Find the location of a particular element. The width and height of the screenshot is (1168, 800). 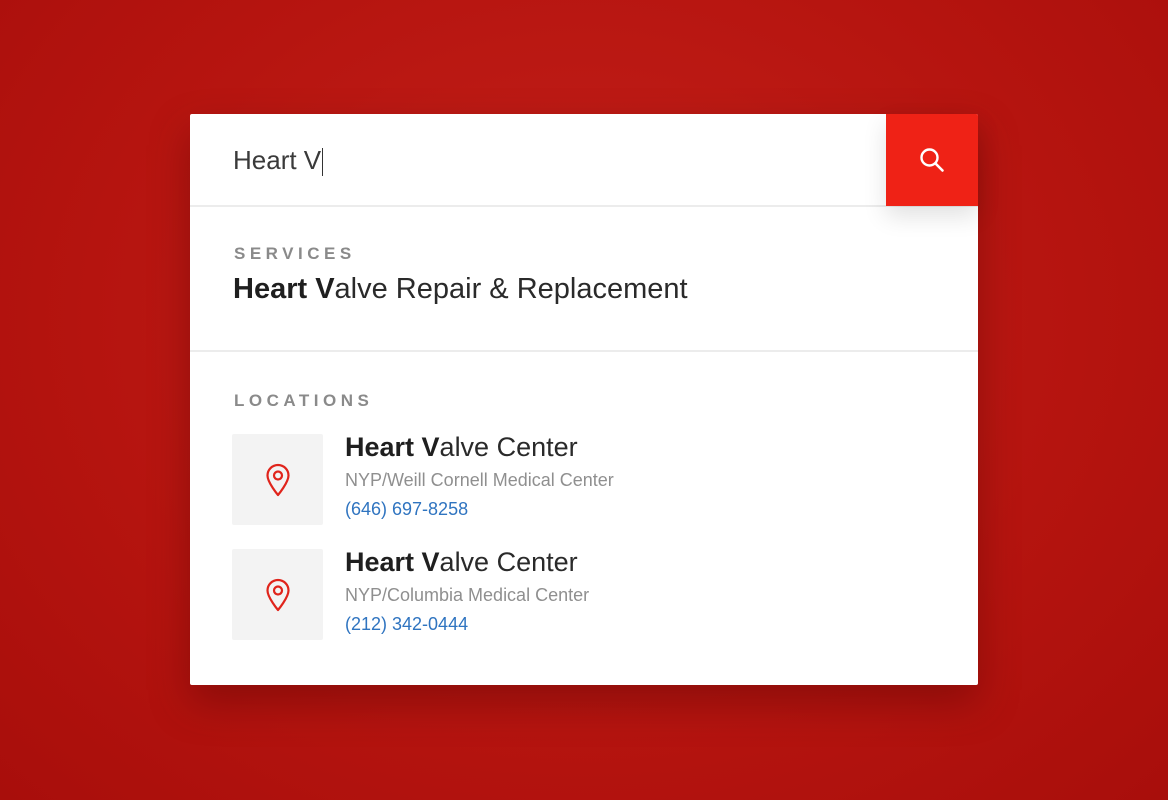

location-subtitle: NYP/Columbia Medical Center is located at coordinates (467, 595).